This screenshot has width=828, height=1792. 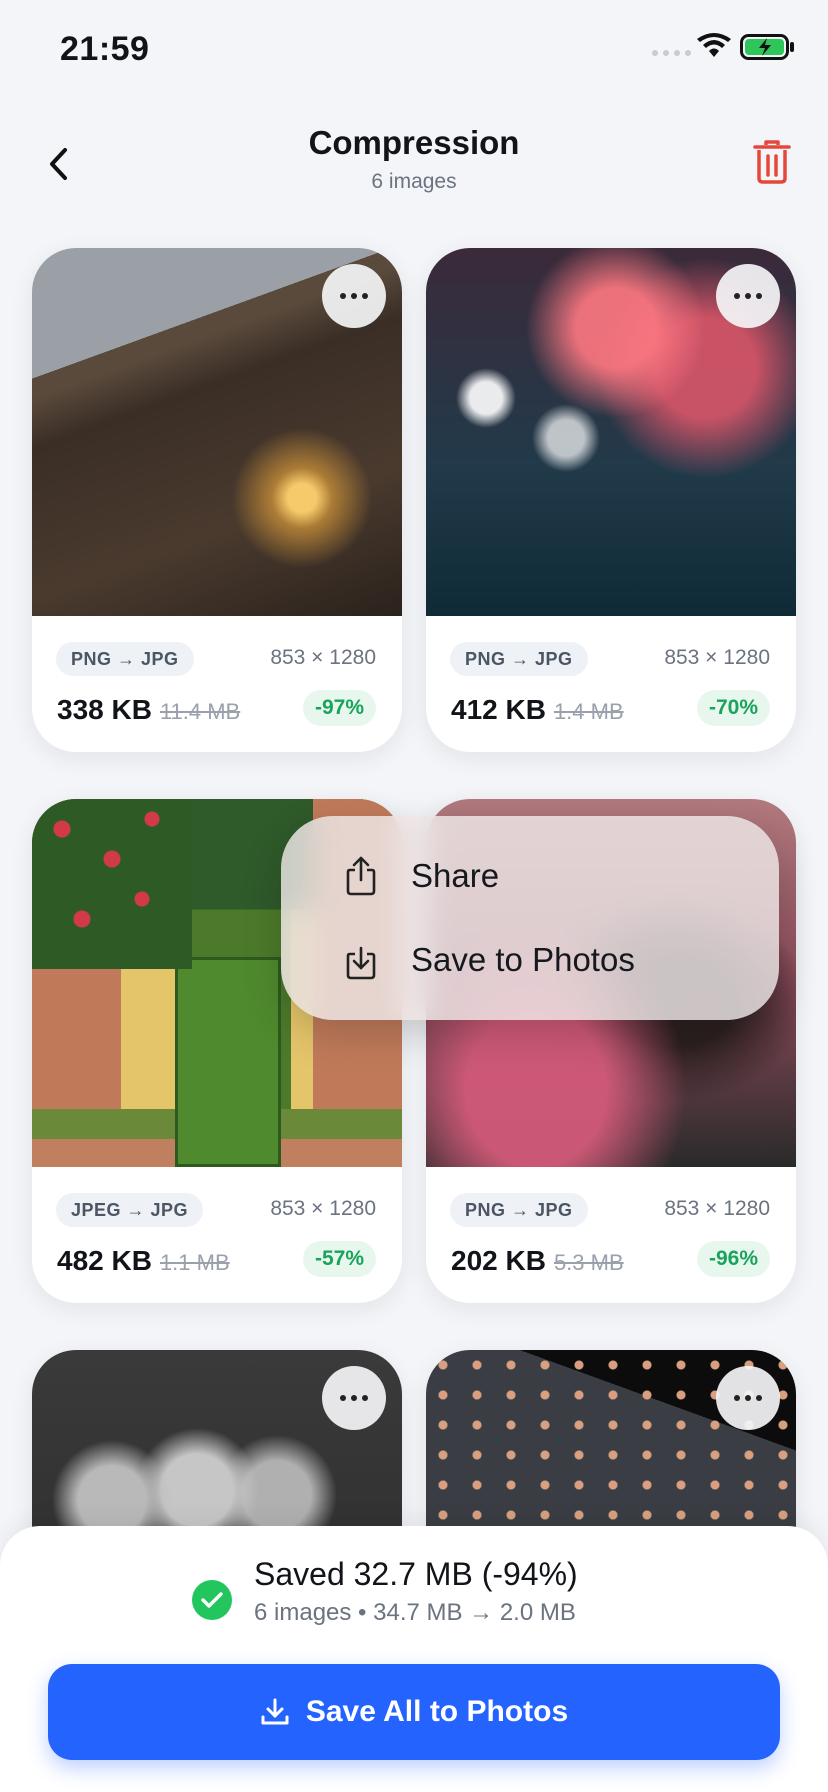 What do you see at coordinates (588, 1262) in the screenshot?
I see `original-size: 5.3 MB` at bounding box center [588, 1262].